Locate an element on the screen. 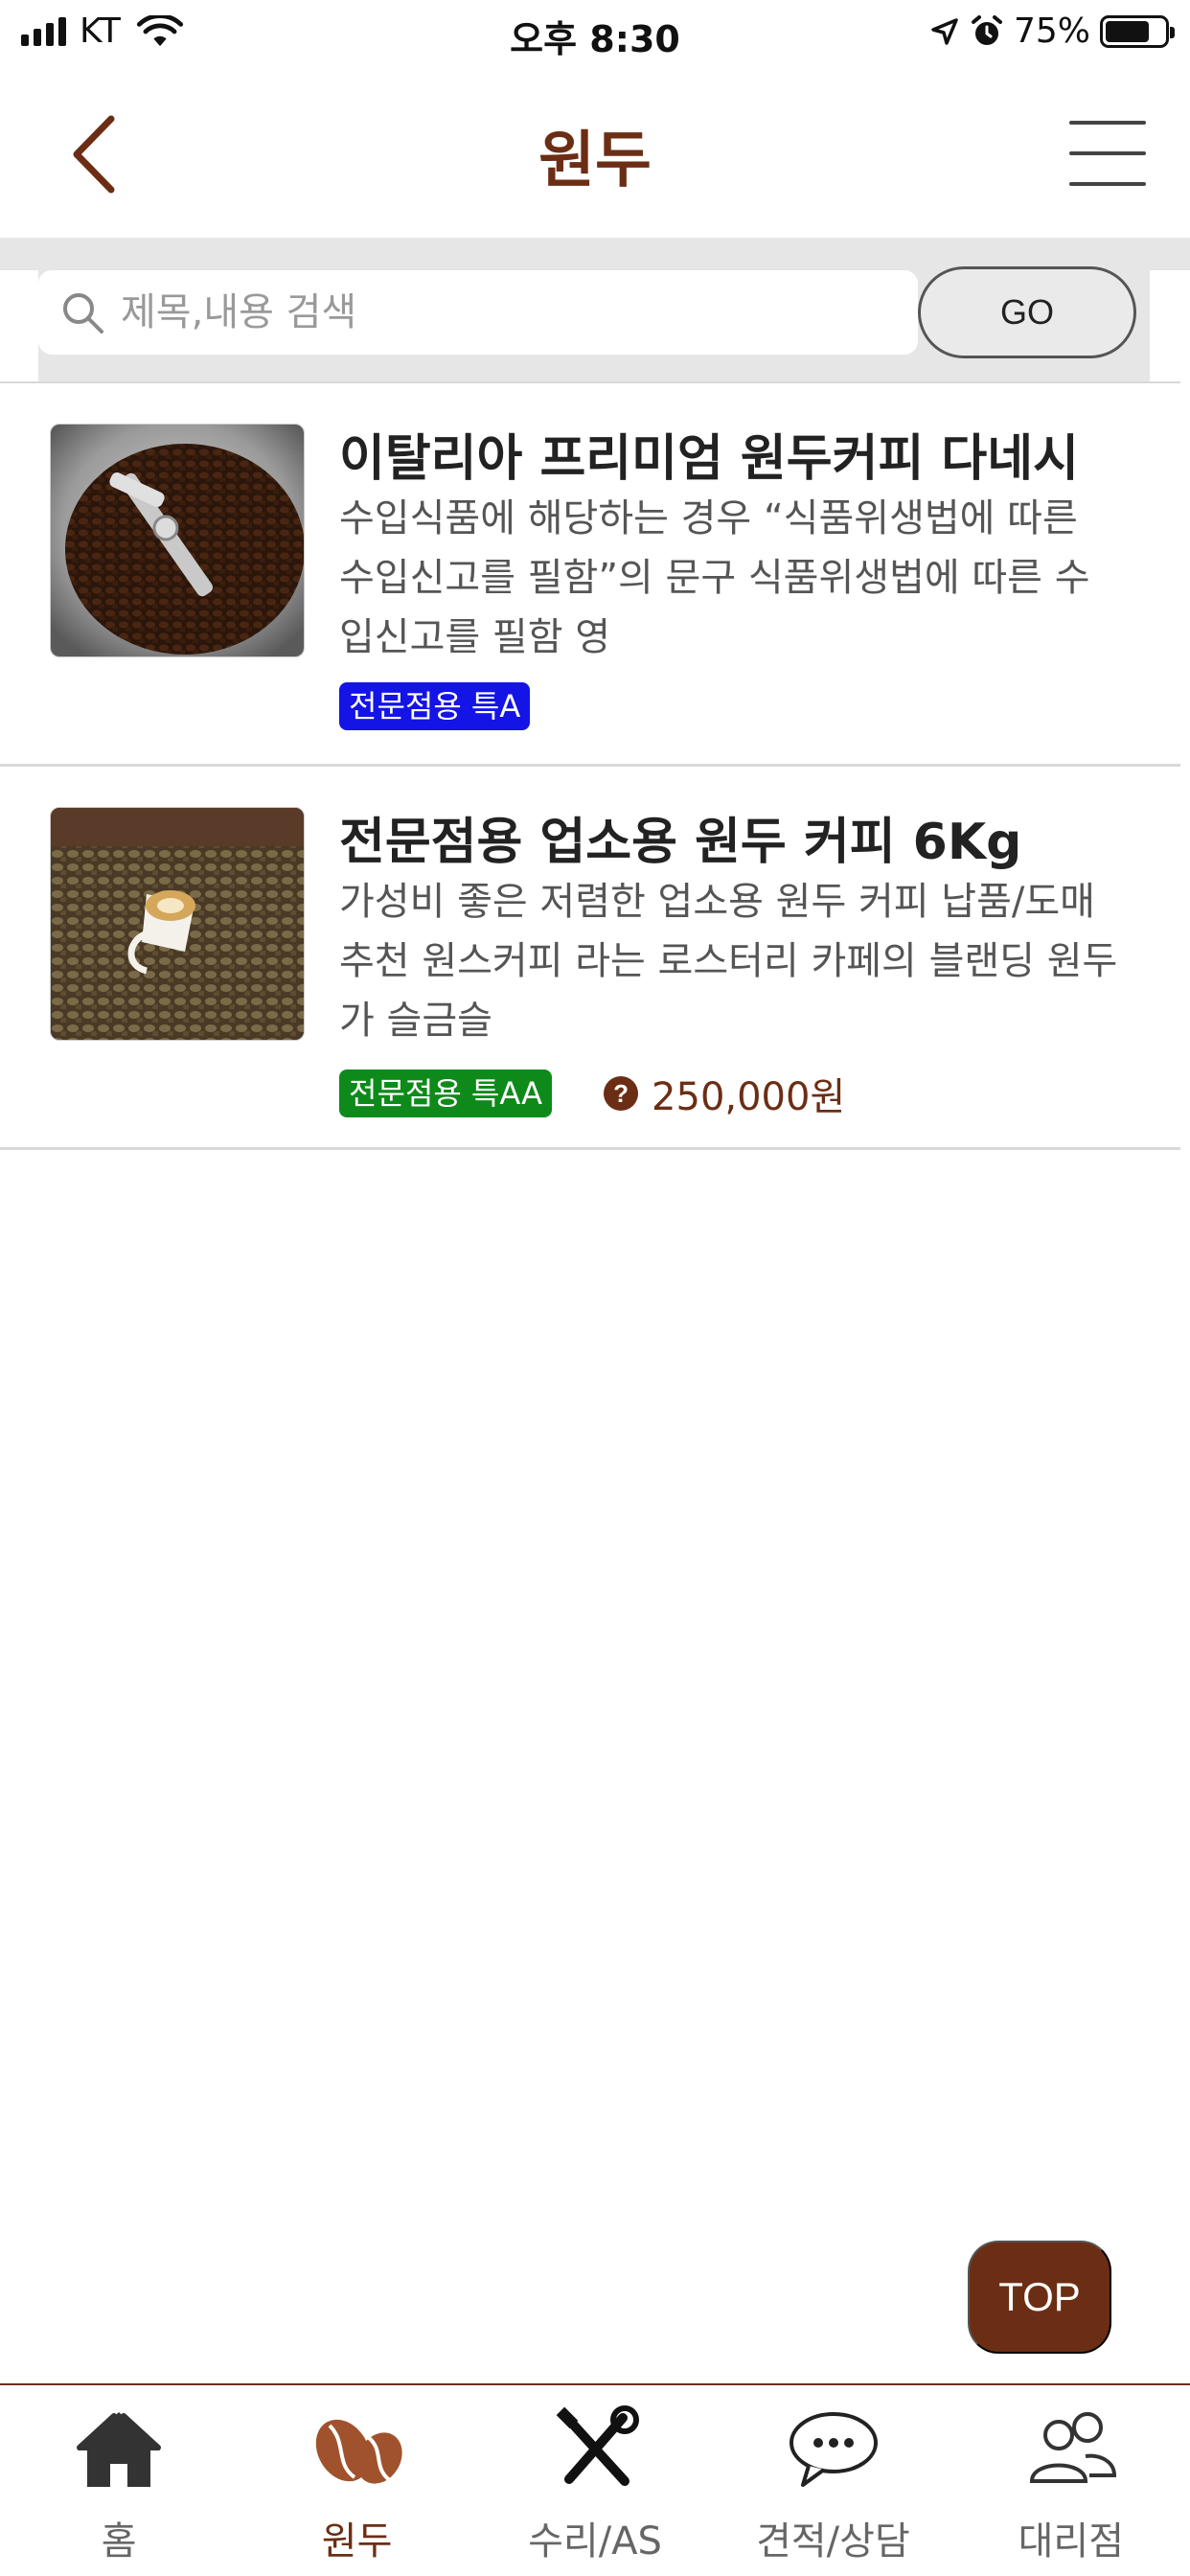 Image resolution: width=1190 pixels, height=2576 pixels. chat-bubbles-icon is located at coordinates (835, 2449).